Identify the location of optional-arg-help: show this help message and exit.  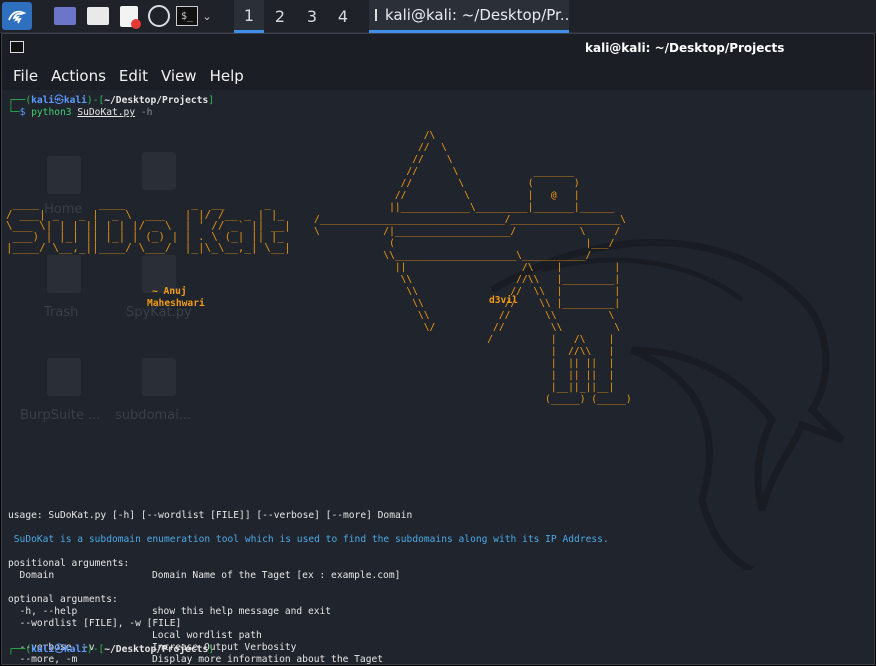
(242, 611).